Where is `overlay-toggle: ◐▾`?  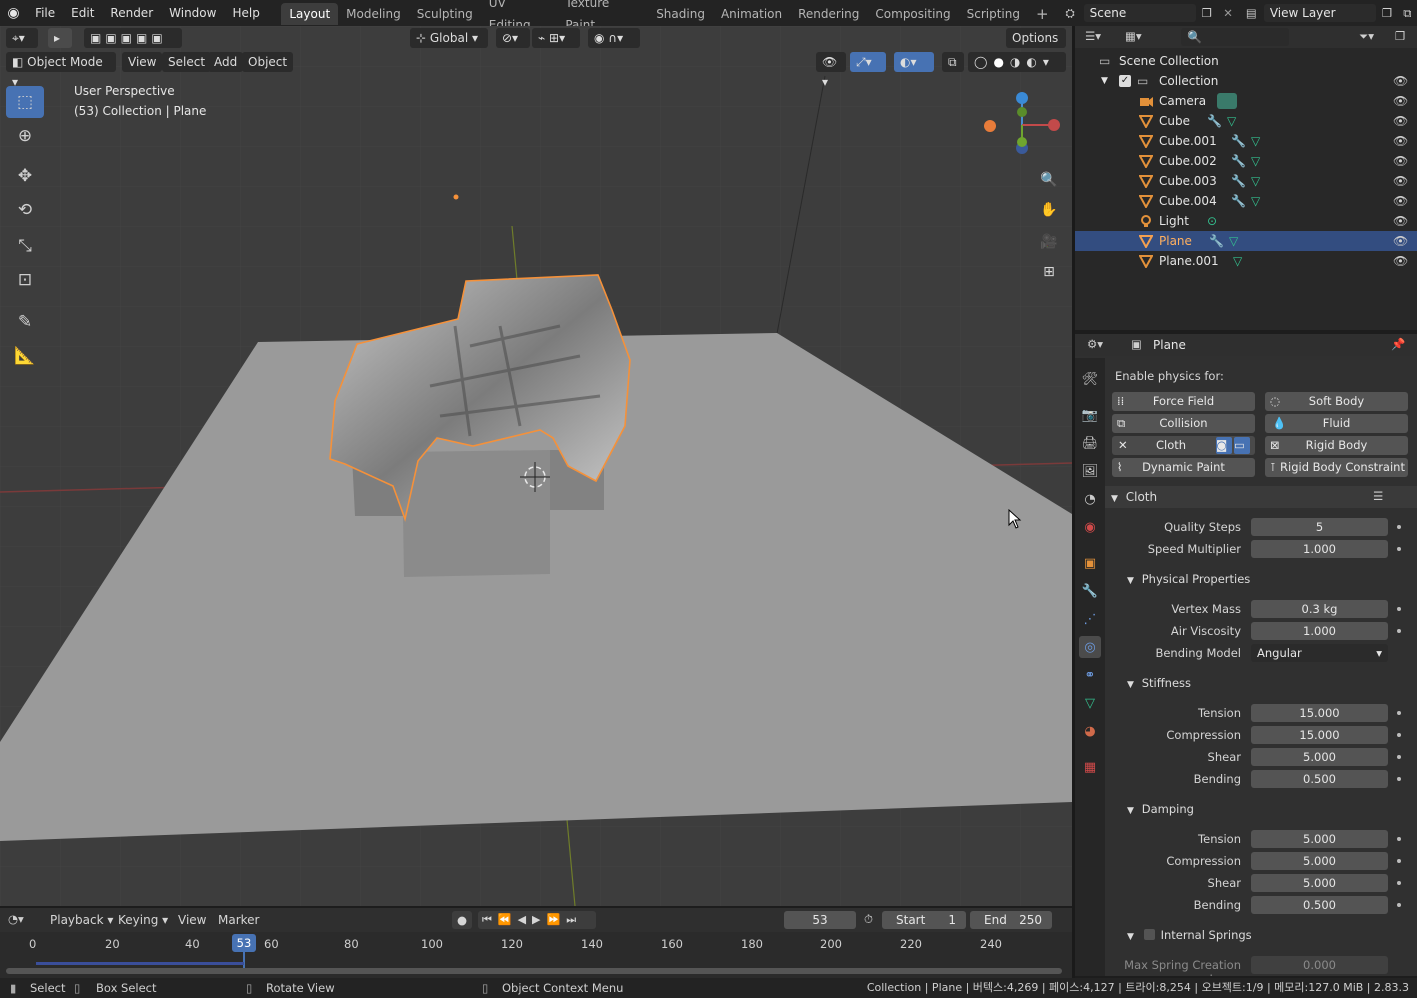 overlay-toggle: ◐▾ is located at coordinates (914, 62).